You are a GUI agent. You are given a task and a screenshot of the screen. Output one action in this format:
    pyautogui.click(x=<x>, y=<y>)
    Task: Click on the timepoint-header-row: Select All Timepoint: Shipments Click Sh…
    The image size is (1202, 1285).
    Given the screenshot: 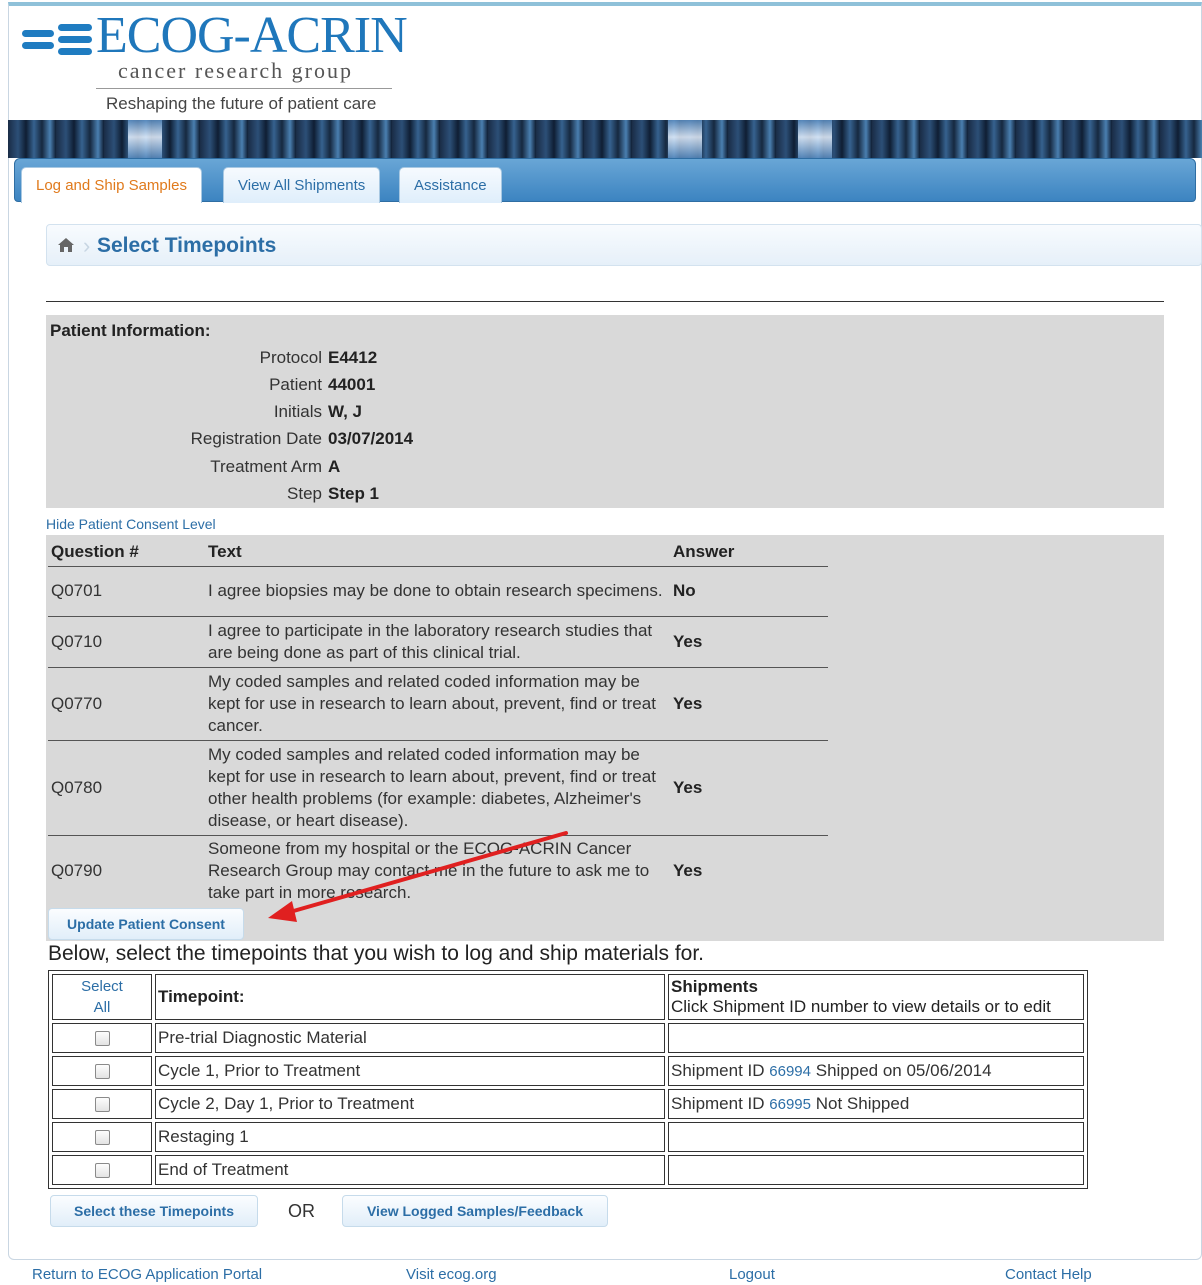 What is the action you would take?
    pyautogui.click(x=568, y=997)
    